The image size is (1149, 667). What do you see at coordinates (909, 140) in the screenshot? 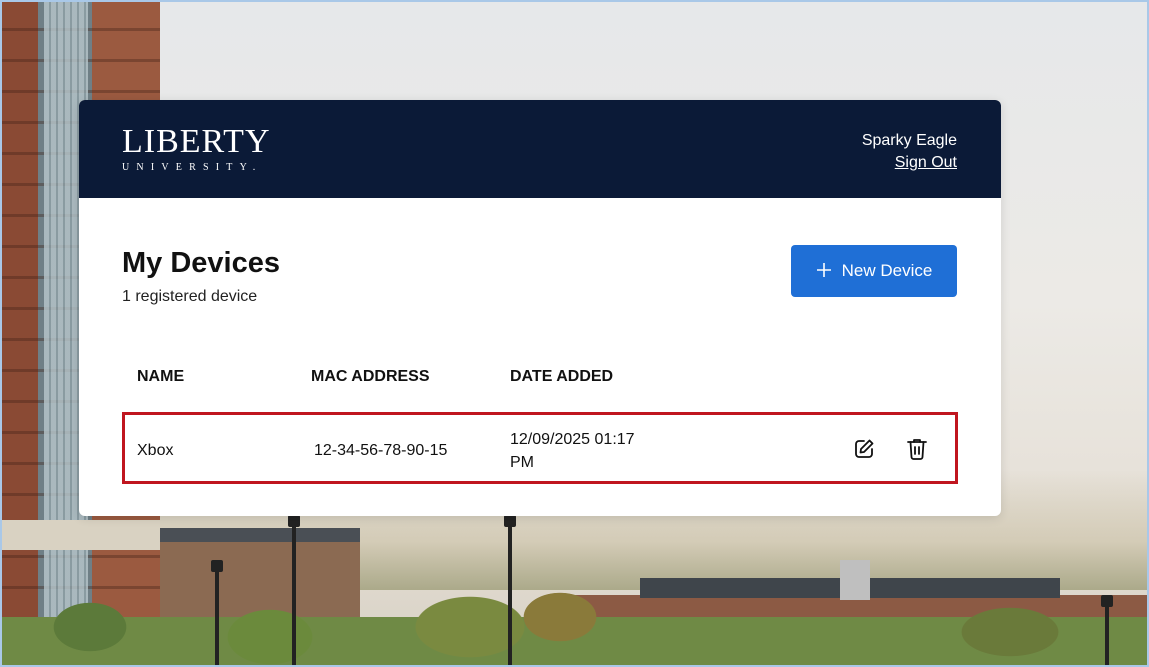
I see `user-name: Sparky Eagle` at bounding box center [909, 140].